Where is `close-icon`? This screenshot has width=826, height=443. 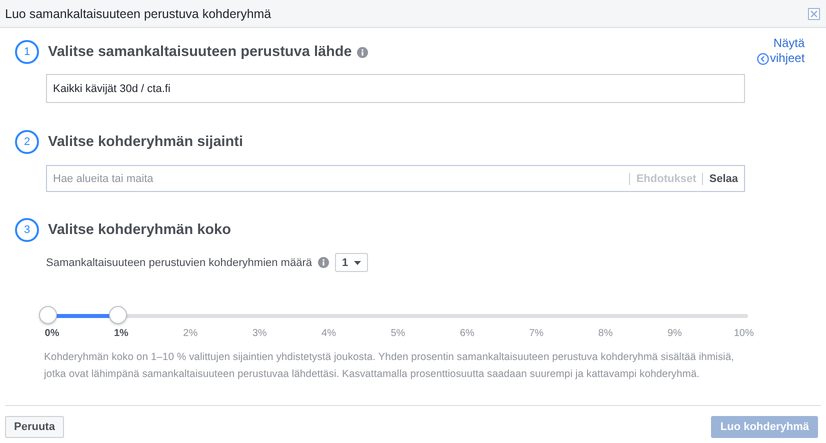
close-icon is located at coordinates (814, 14).